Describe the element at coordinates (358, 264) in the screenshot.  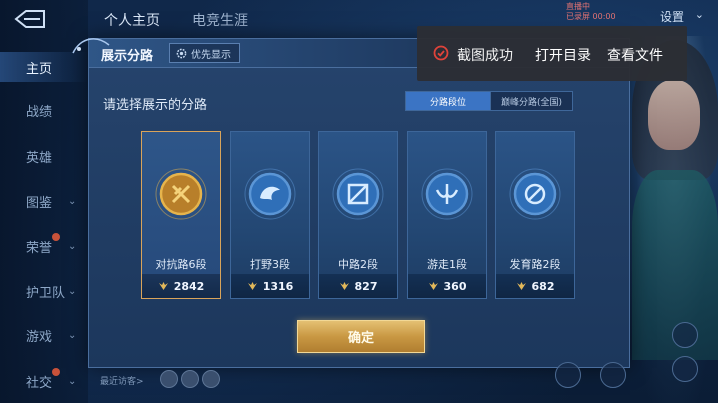
I see `route-card-label: 中路2段` at that location.